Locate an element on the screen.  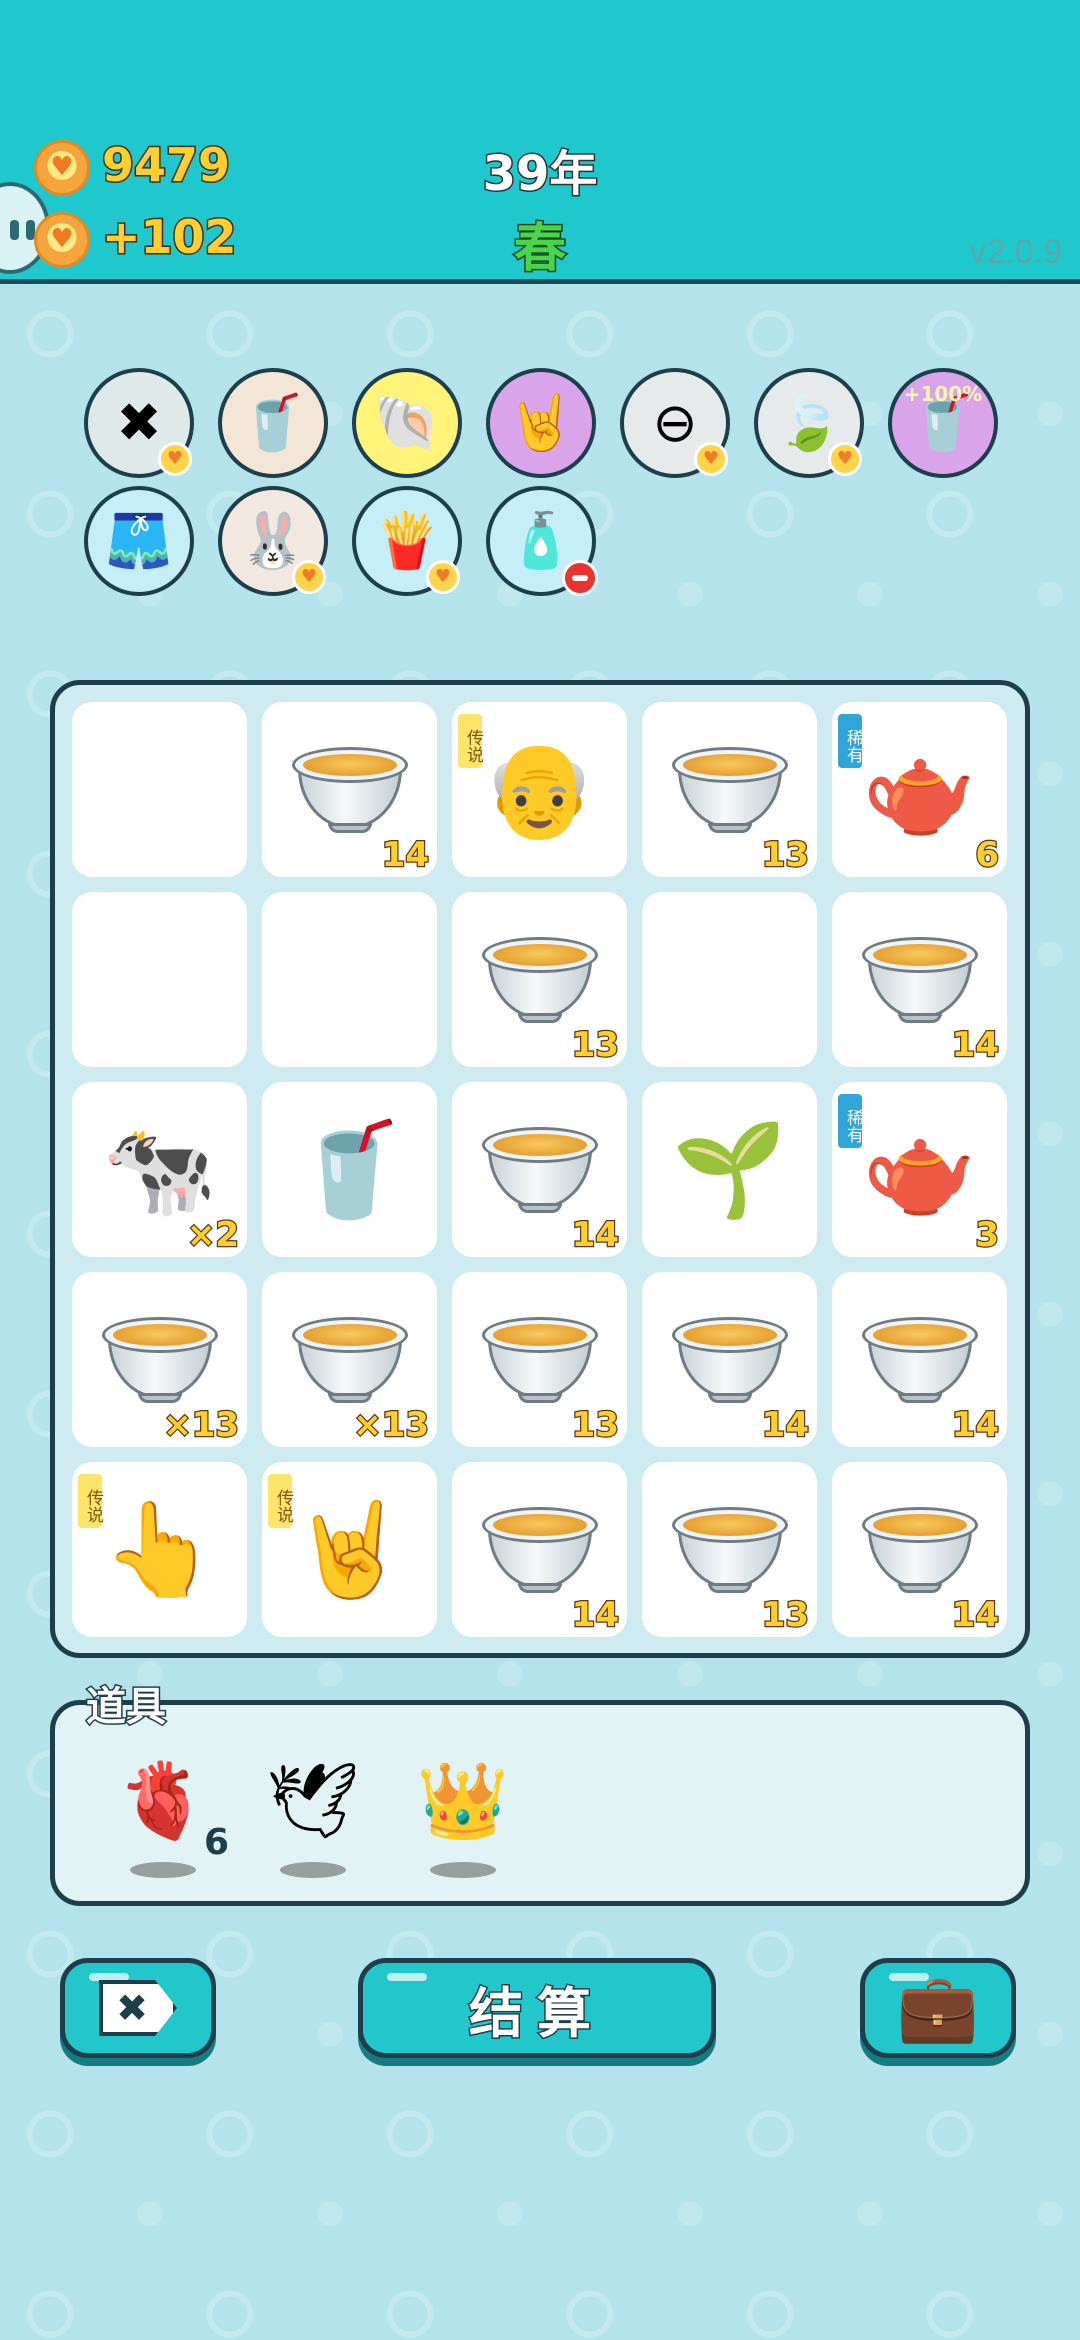
buff-rock-hand: 🤘 is located at coordinates (541, 423).